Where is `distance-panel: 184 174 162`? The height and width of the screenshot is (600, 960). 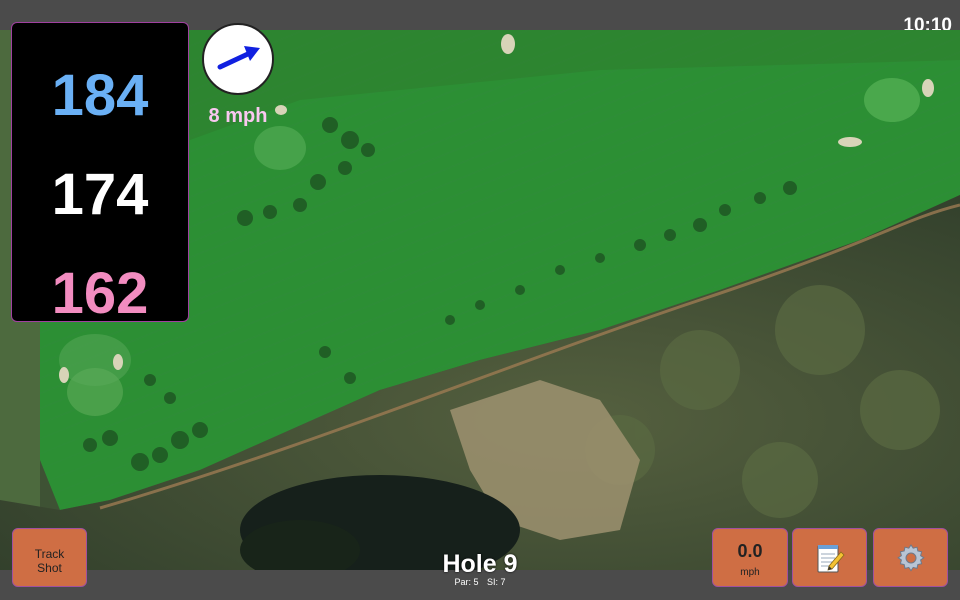
distance-panel: 184 174 162 is located at coordinates (100, 174).